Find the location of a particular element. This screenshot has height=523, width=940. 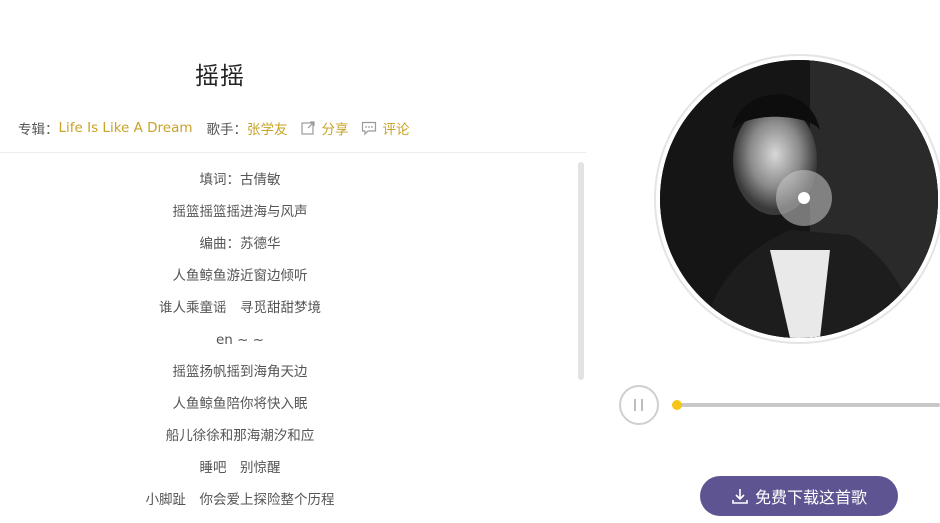

progress-bar is located at coordinates (806, 405).